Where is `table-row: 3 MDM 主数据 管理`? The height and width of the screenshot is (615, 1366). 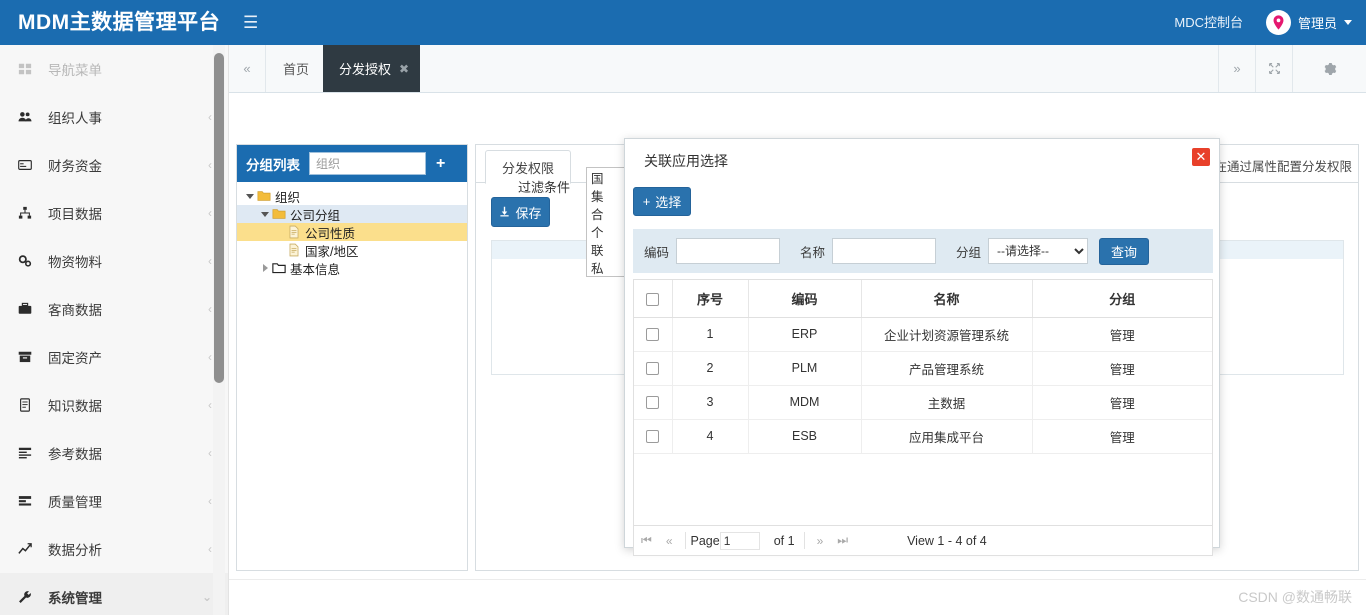
table-row: 3 MDM 主数据 管理 is located at coordinates (923, 402).